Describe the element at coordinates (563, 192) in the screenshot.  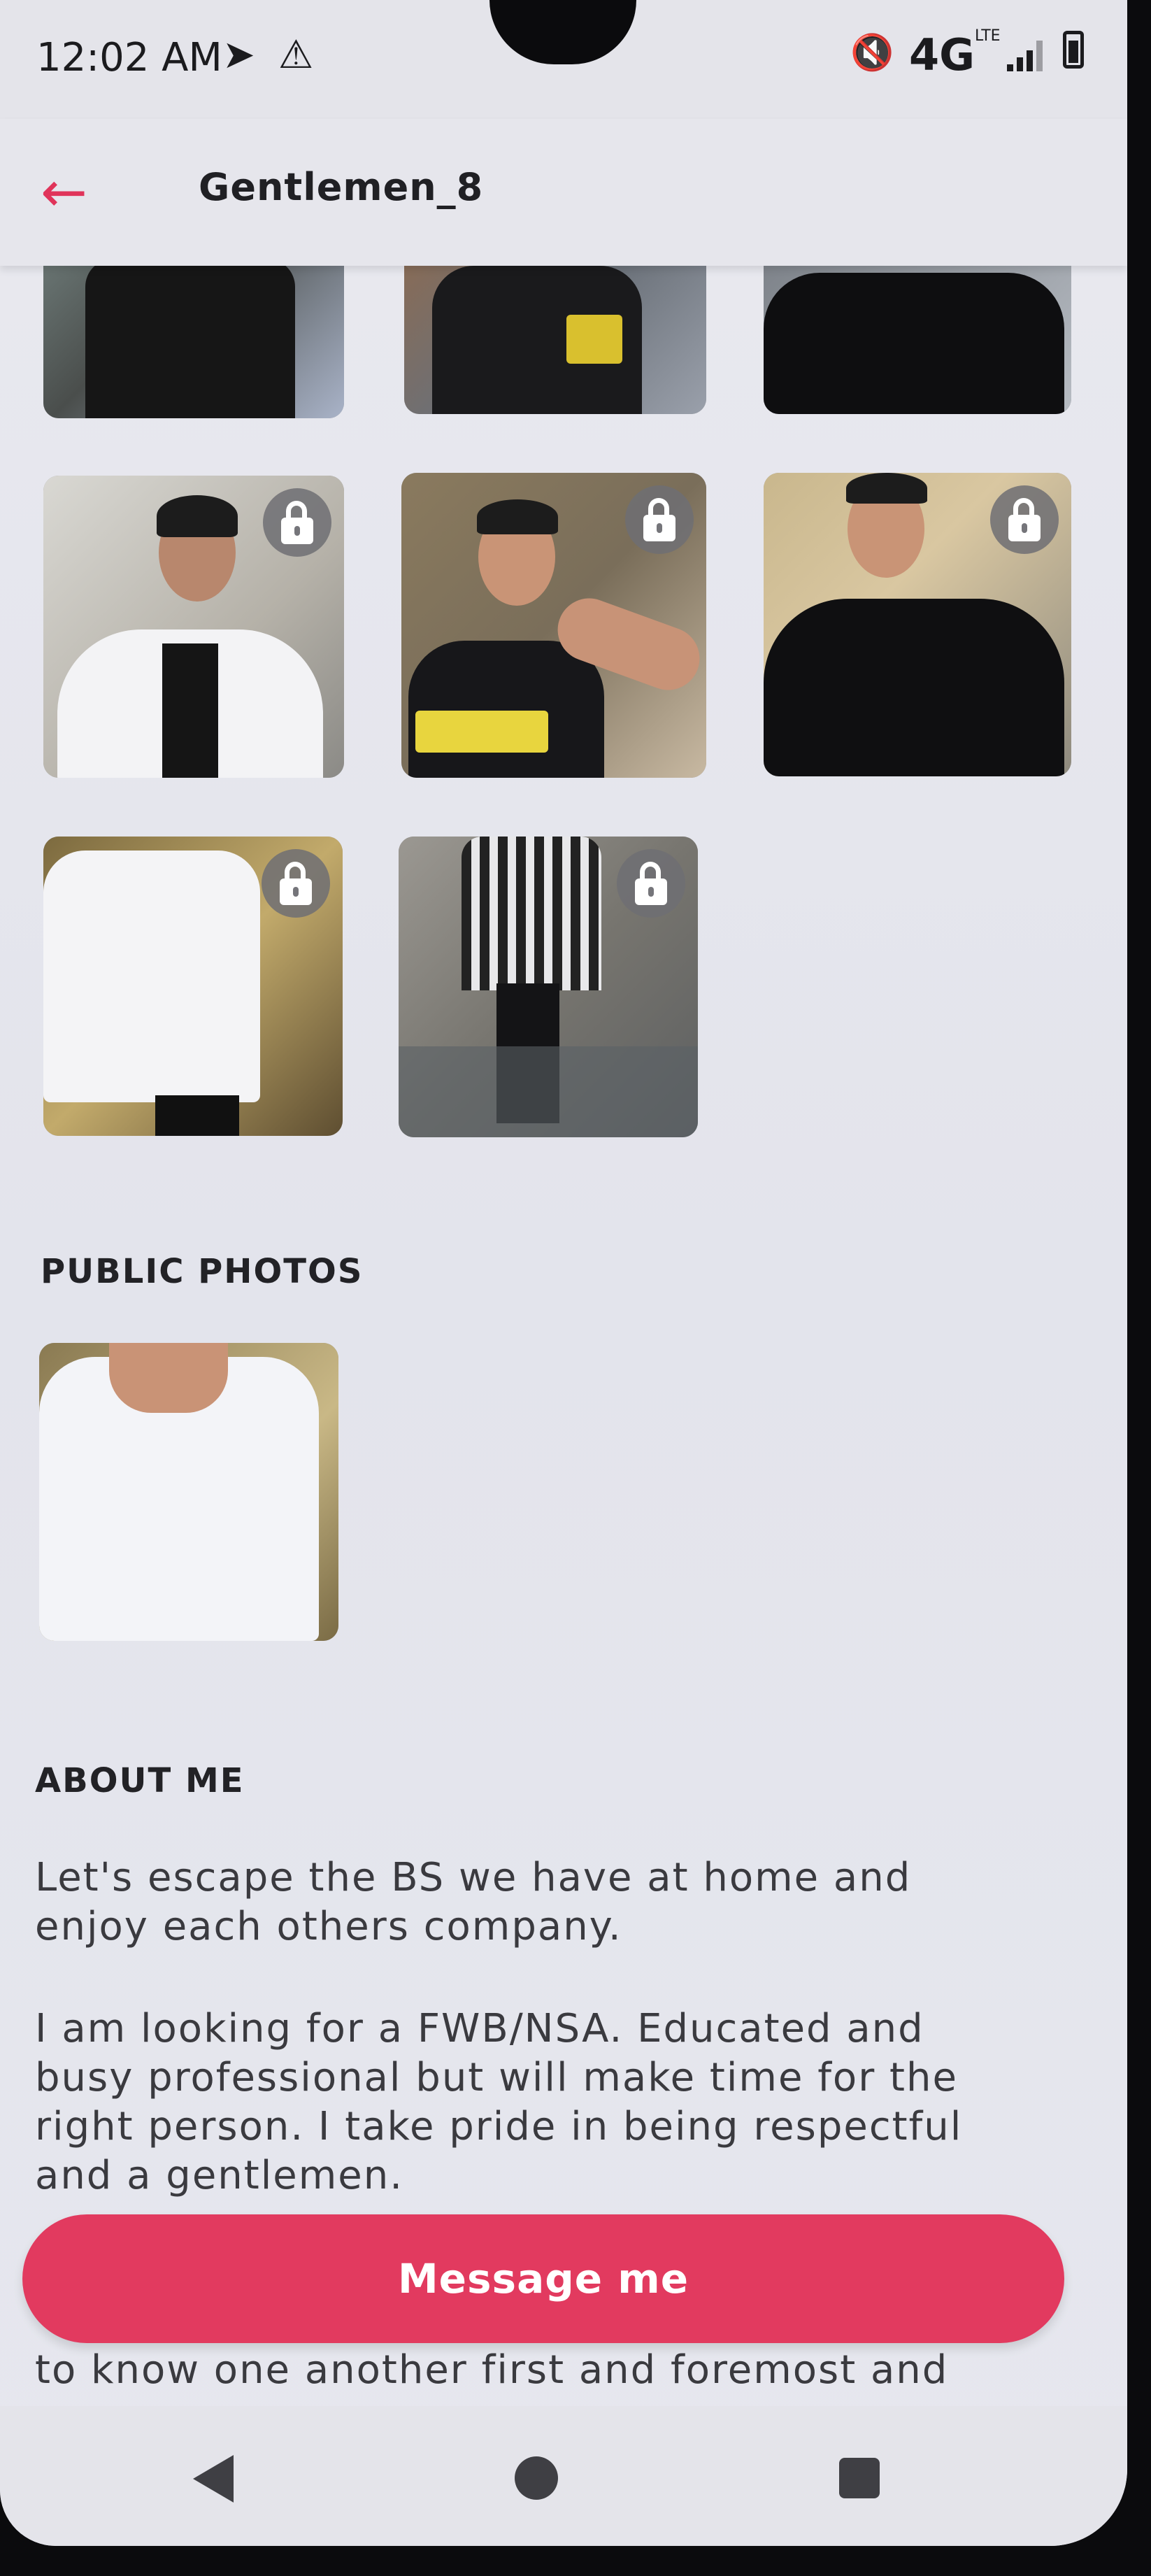
I see `app-header: ← Gentlemen_8` at that location.